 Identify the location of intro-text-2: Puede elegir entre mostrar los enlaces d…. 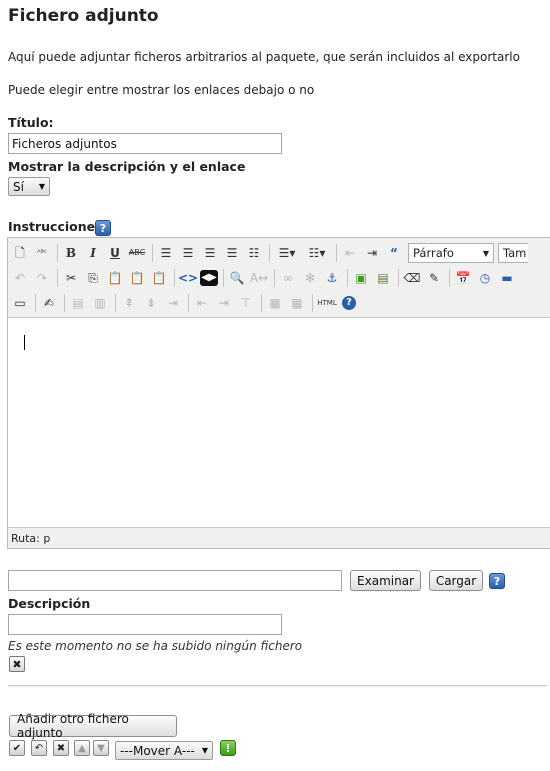
(161, 90).